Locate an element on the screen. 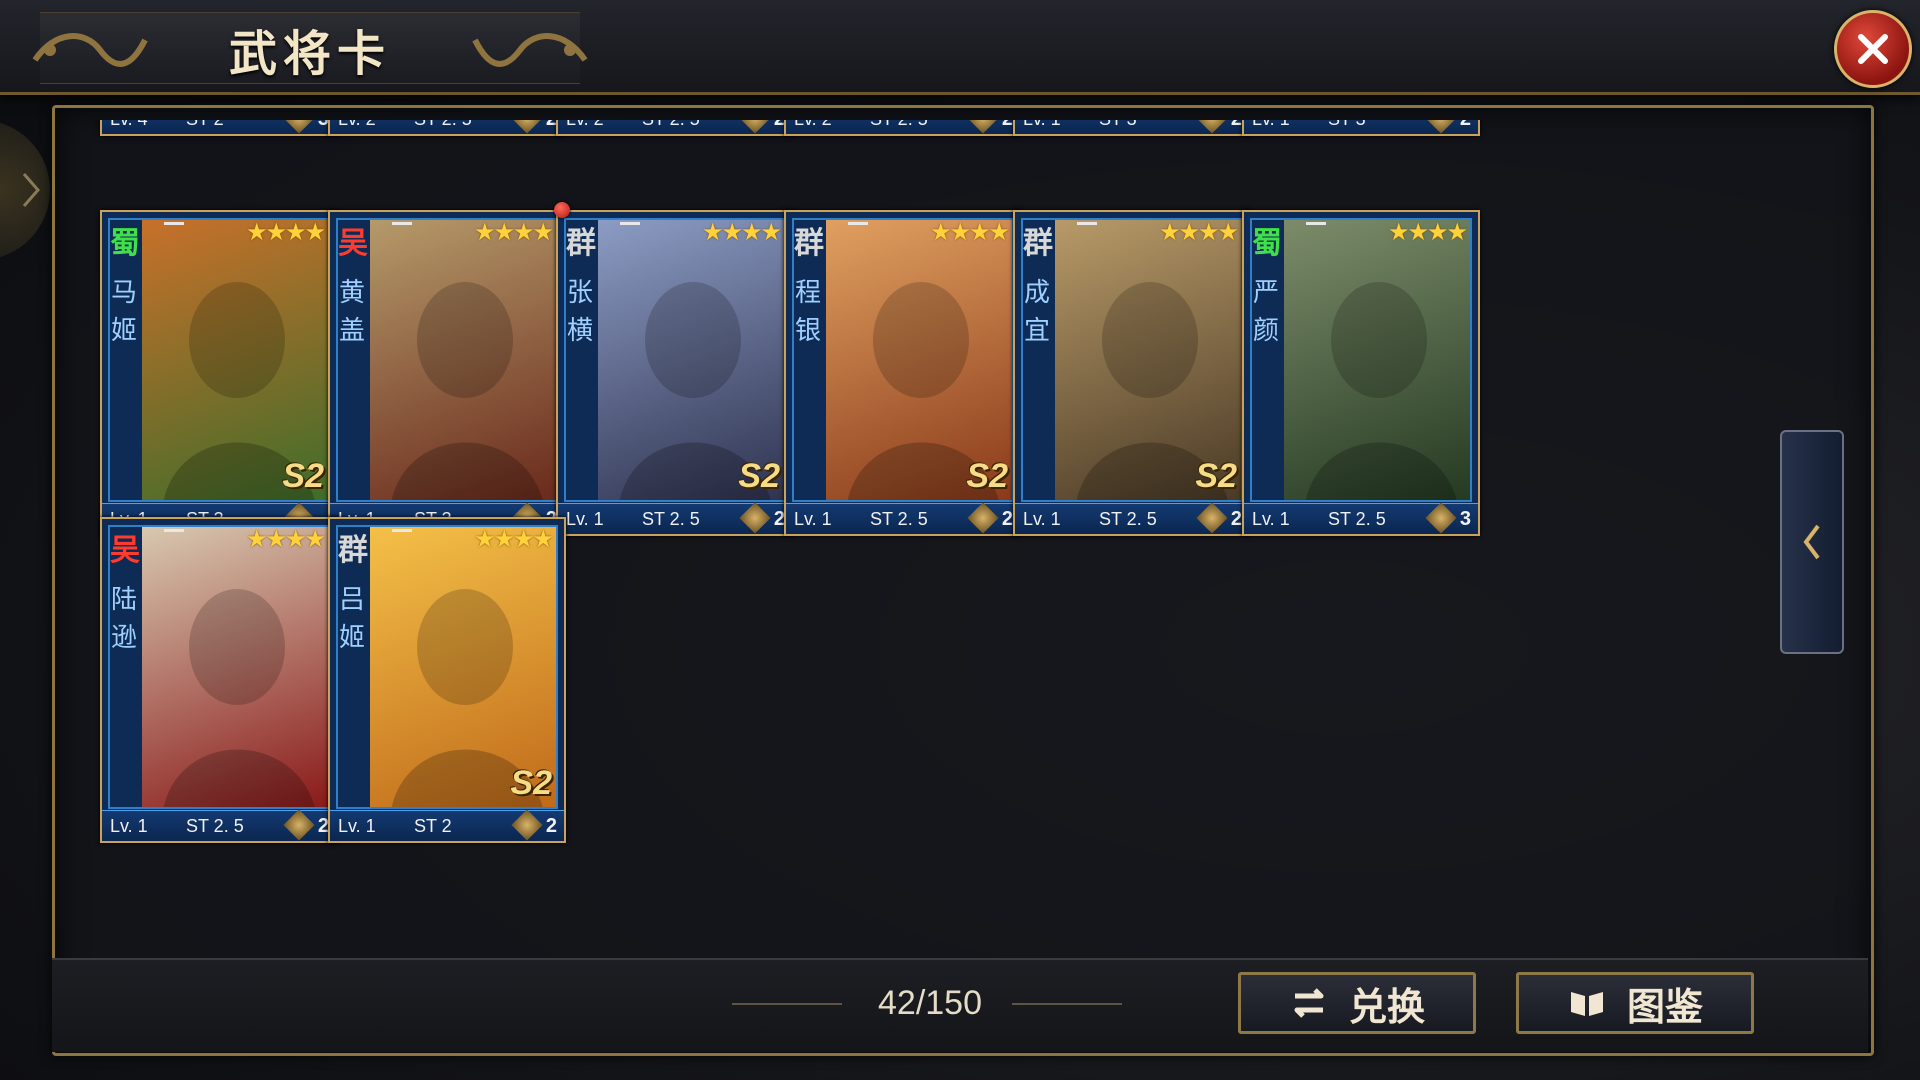  card-name: 马姬 is located at coordinates (123, 312).